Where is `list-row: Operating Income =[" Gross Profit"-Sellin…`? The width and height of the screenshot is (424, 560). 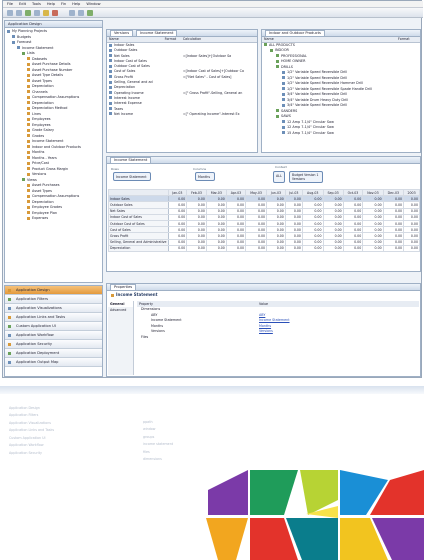 list-row: Operating Income =[" Gross Profit"-Sellin… is located at coordinates (182, 92).